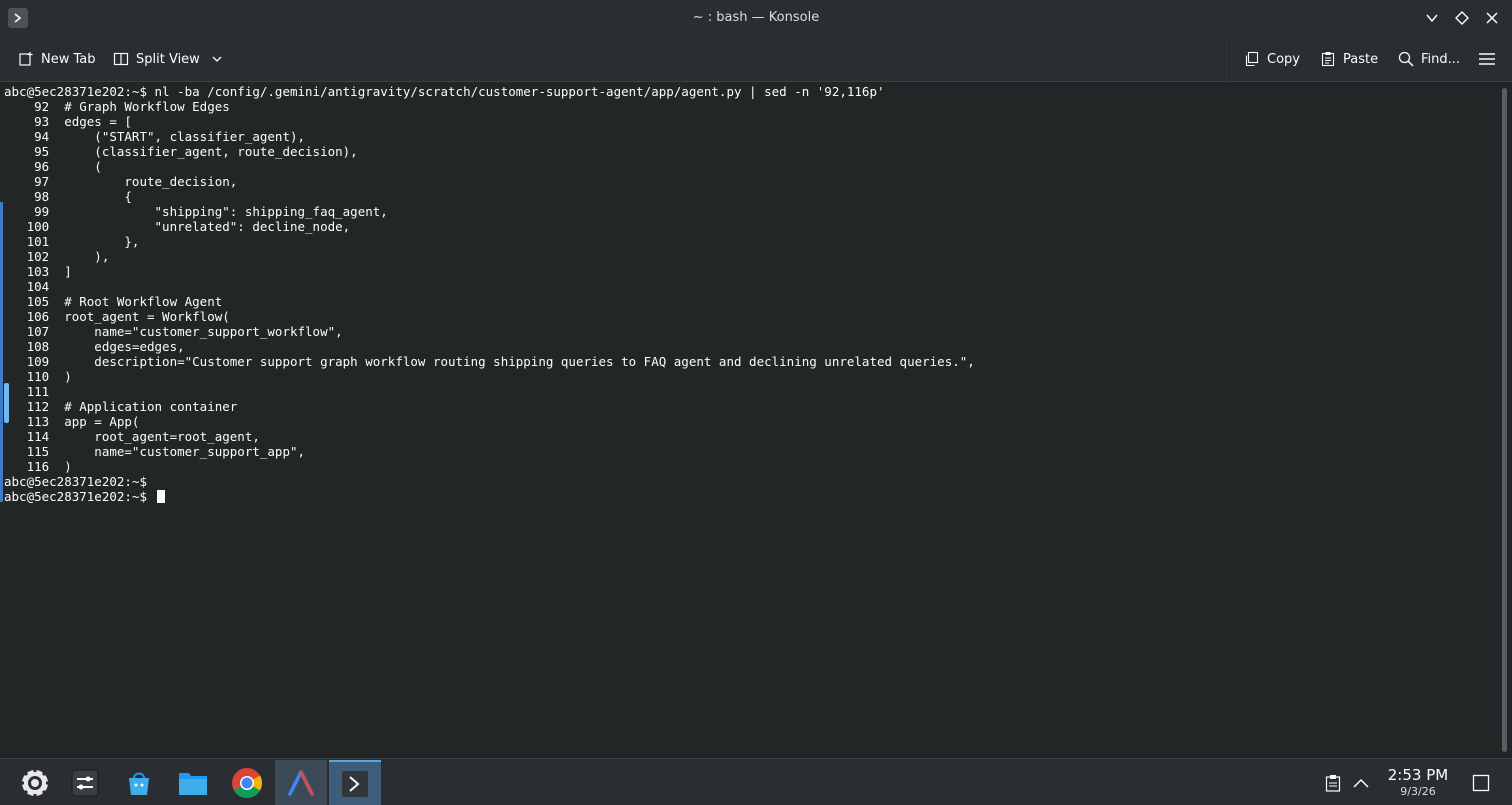 This screenshot has height=805, width=1512. I want to click on split-view-icon, so click(121, 59).